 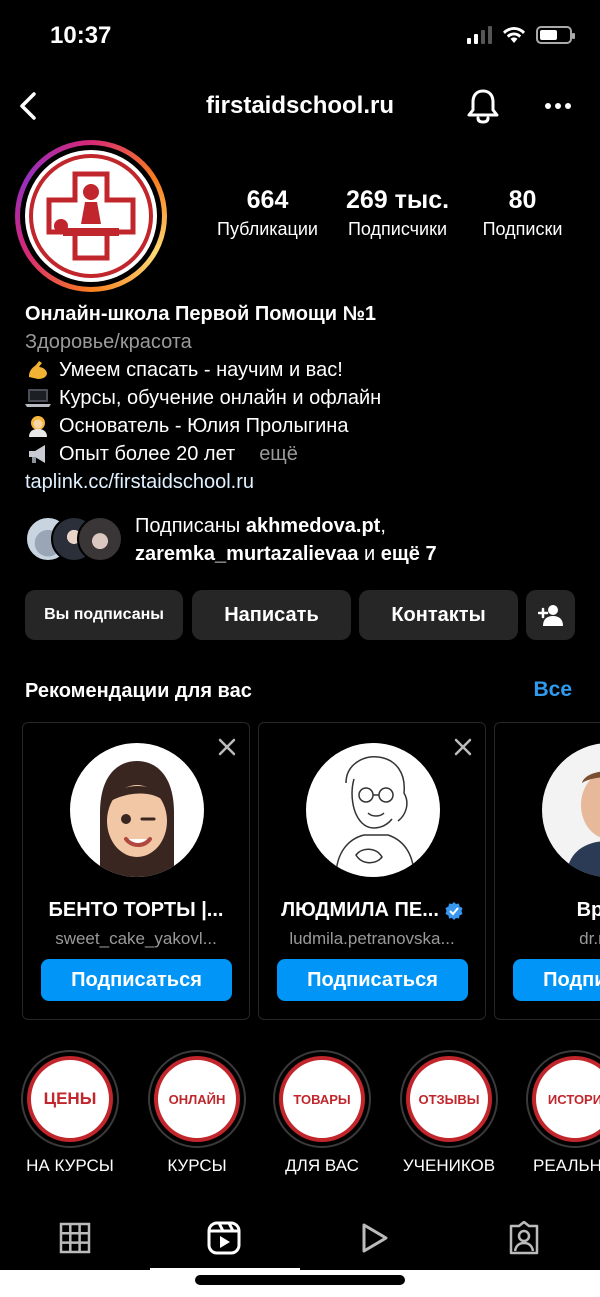 I want to click on status-time: 10:37, so click(x=81, y=35).